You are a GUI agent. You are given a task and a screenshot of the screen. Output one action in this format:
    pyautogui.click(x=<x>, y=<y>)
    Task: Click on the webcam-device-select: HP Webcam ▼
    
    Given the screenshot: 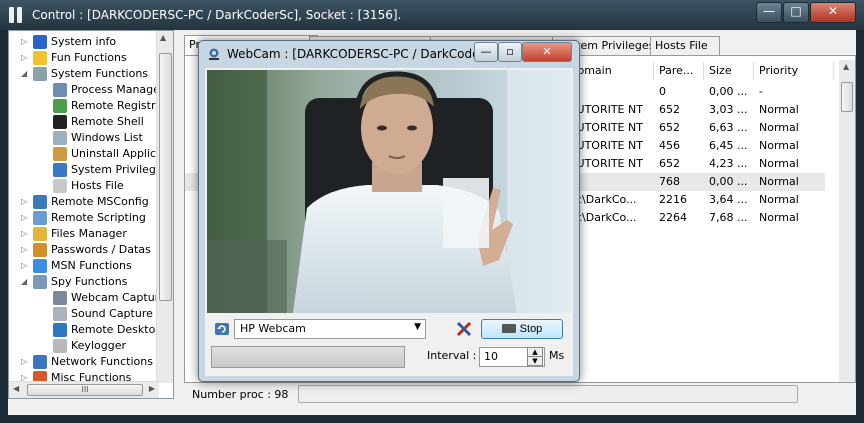 What is the action you would take?
    pyautogui.click(x=330, y=329)
    